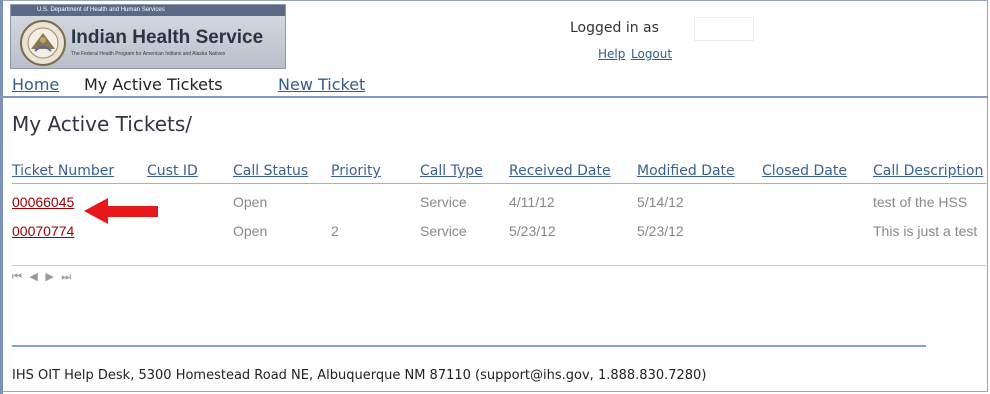 This screenshot has height=394, width=990. Describe the element at coordinates (153, 84) in the screenshot. I see `nav-current-page: My Active Tickets` at that location.